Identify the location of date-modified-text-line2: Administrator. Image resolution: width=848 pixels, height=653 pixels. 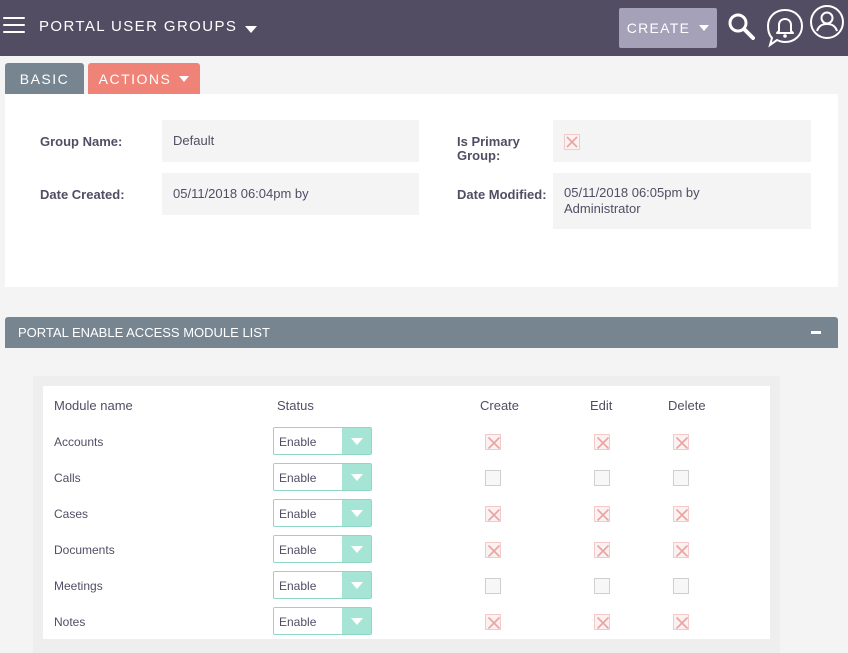
(602, 208).